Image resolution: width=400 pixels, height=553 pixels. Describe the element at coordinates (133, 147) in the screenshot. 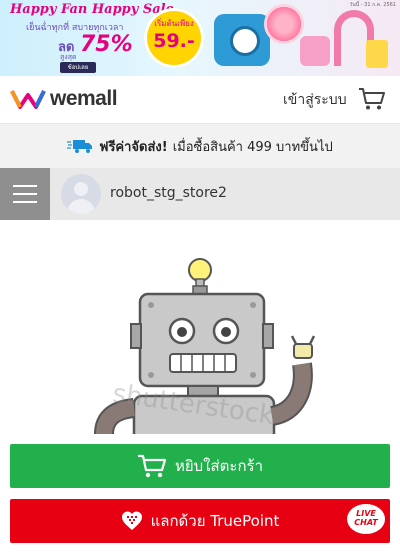

I see `free-shipping-bold: ฟรีค่าจัดส่ง!` at that location.